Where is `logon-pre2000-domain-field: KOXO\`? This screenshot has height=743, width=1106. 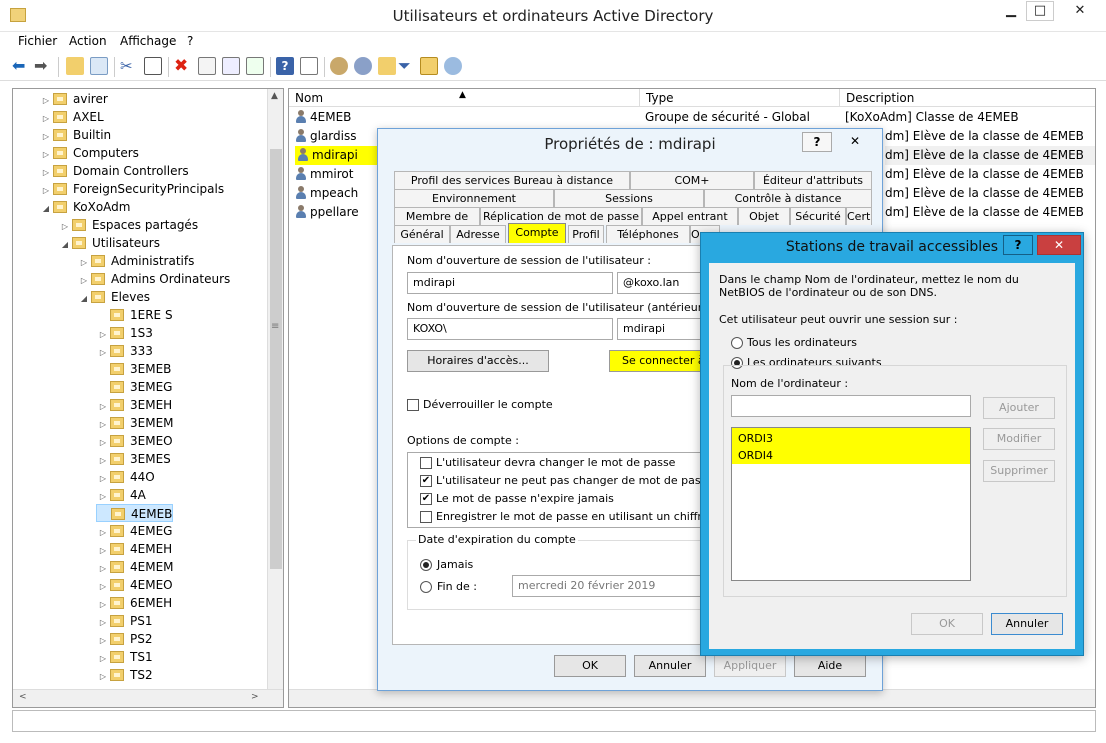
logon-pre2000-domain-field: KOXO\ is located at coordinates (510, 329).